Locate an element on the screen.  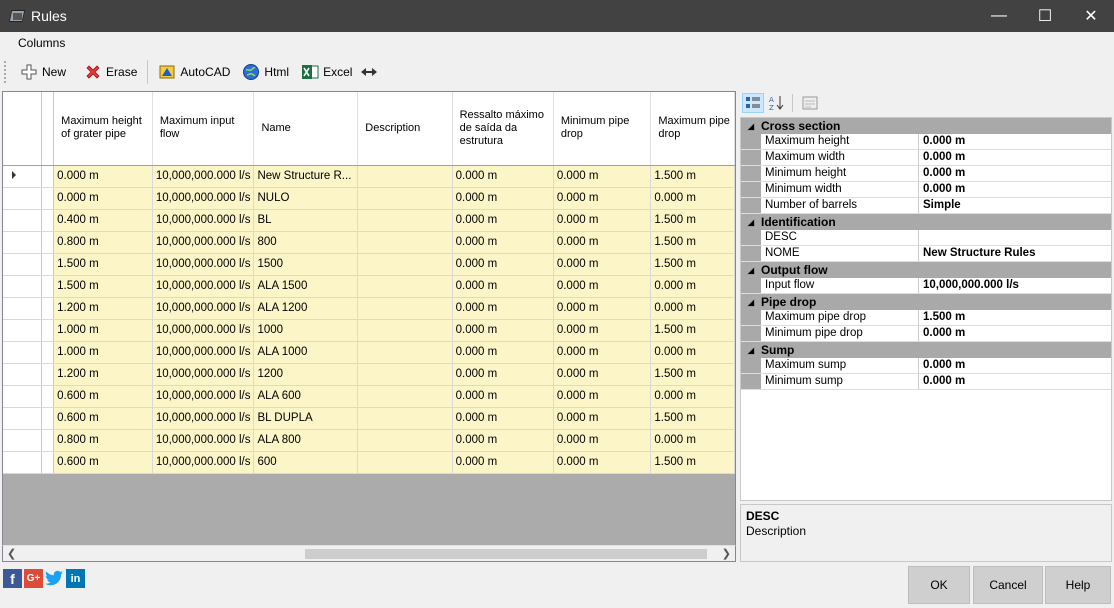
property-value: New Structure Rules is located at coordinates (1015, 253).